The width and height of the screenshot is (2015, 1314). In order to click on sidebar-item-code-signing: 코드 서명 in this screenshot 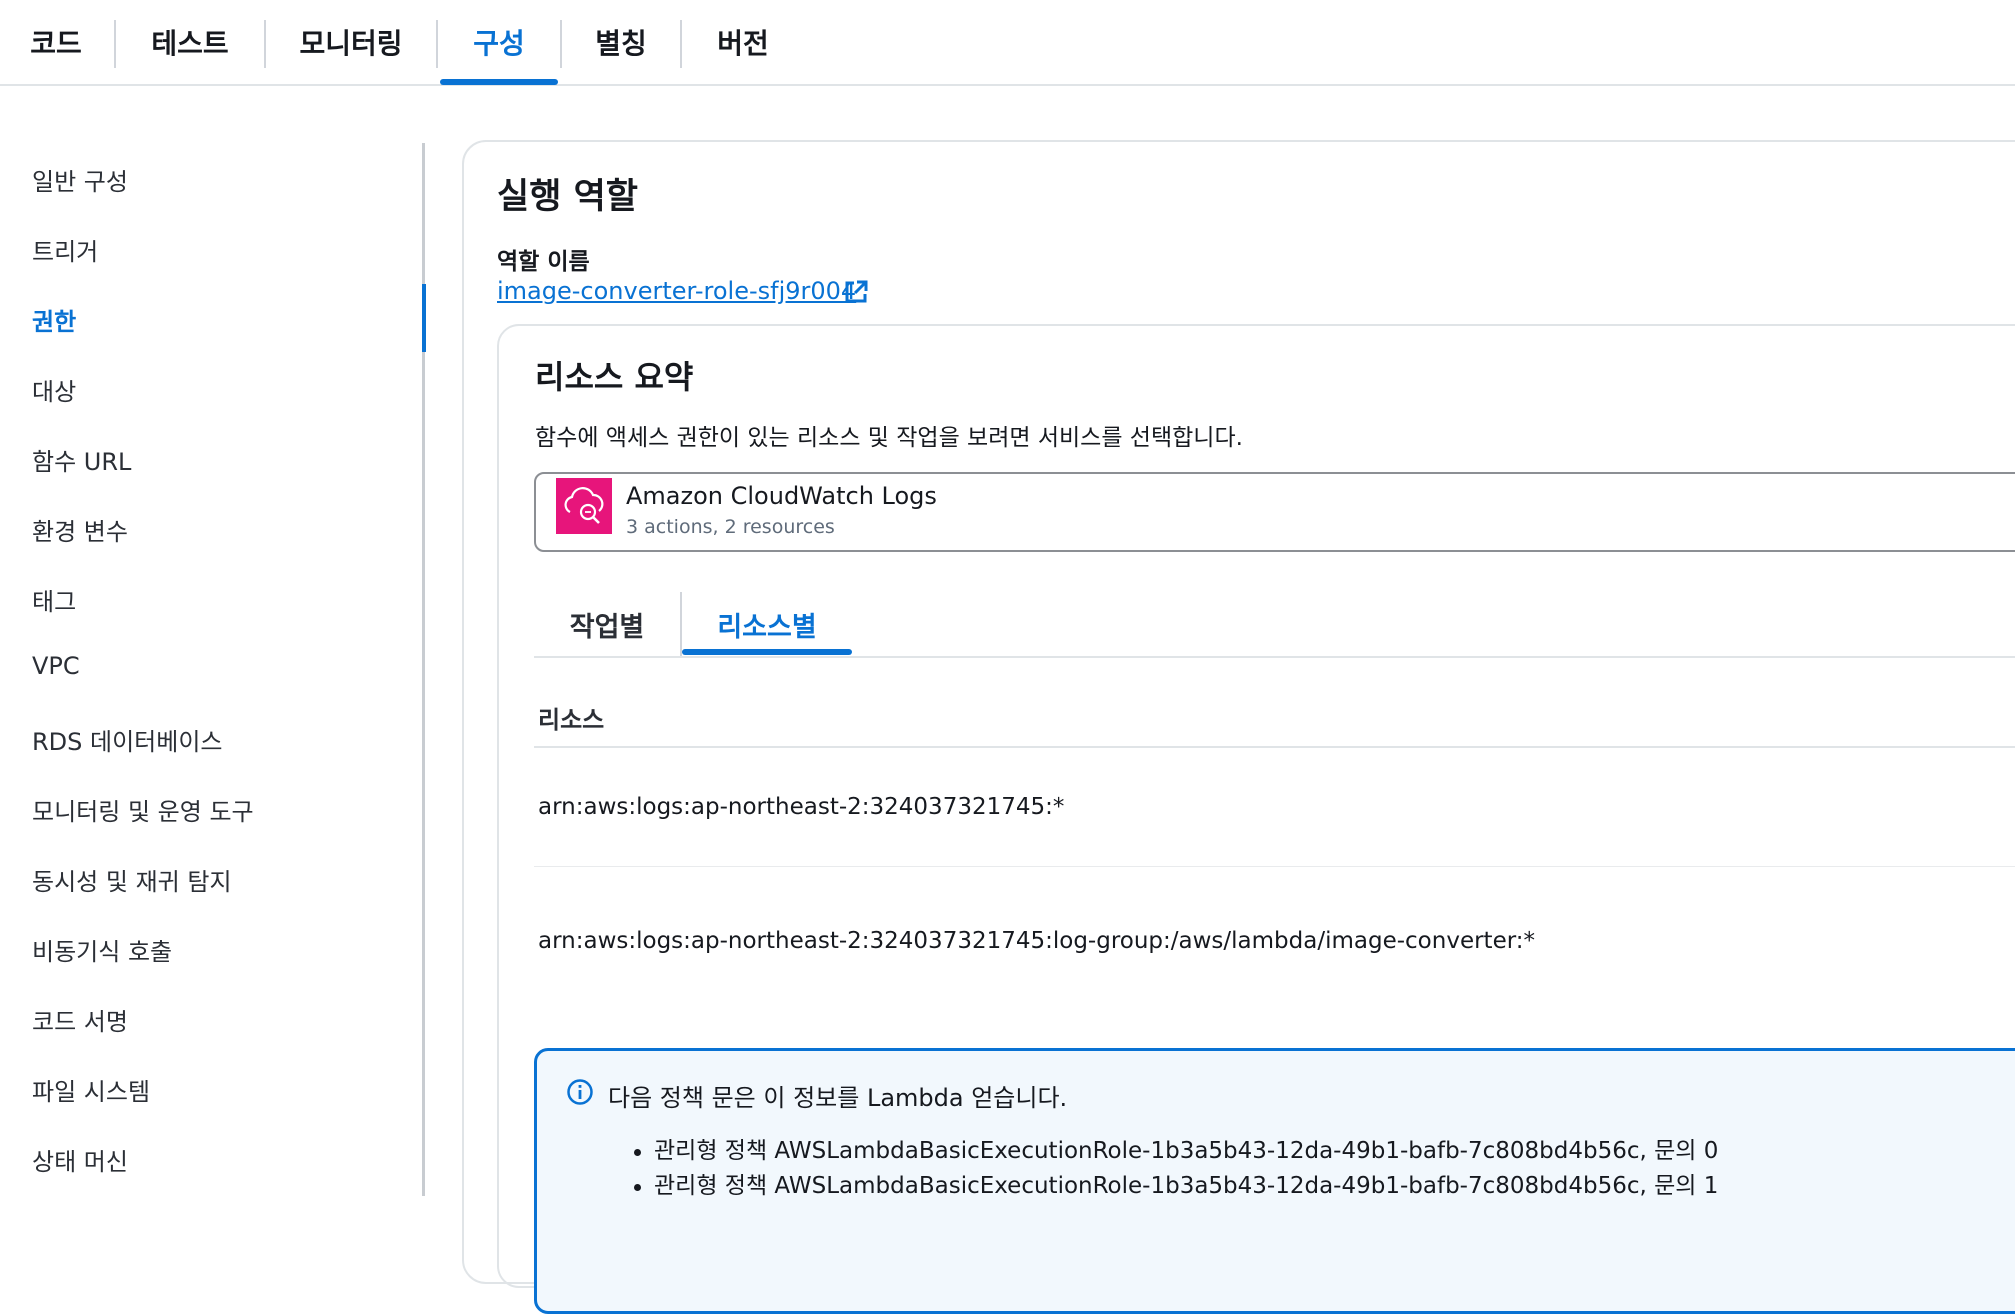, I will do `click(80, 1019)`.